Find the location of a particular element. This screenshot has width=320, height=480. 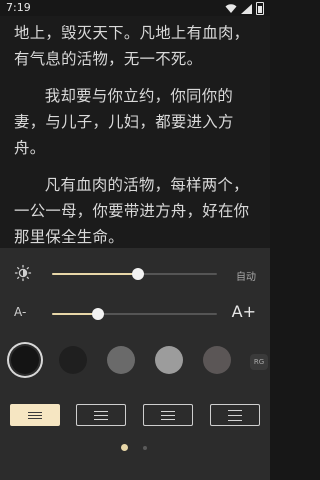

font-size-slider-thumb is located at coordinates (98, 314).